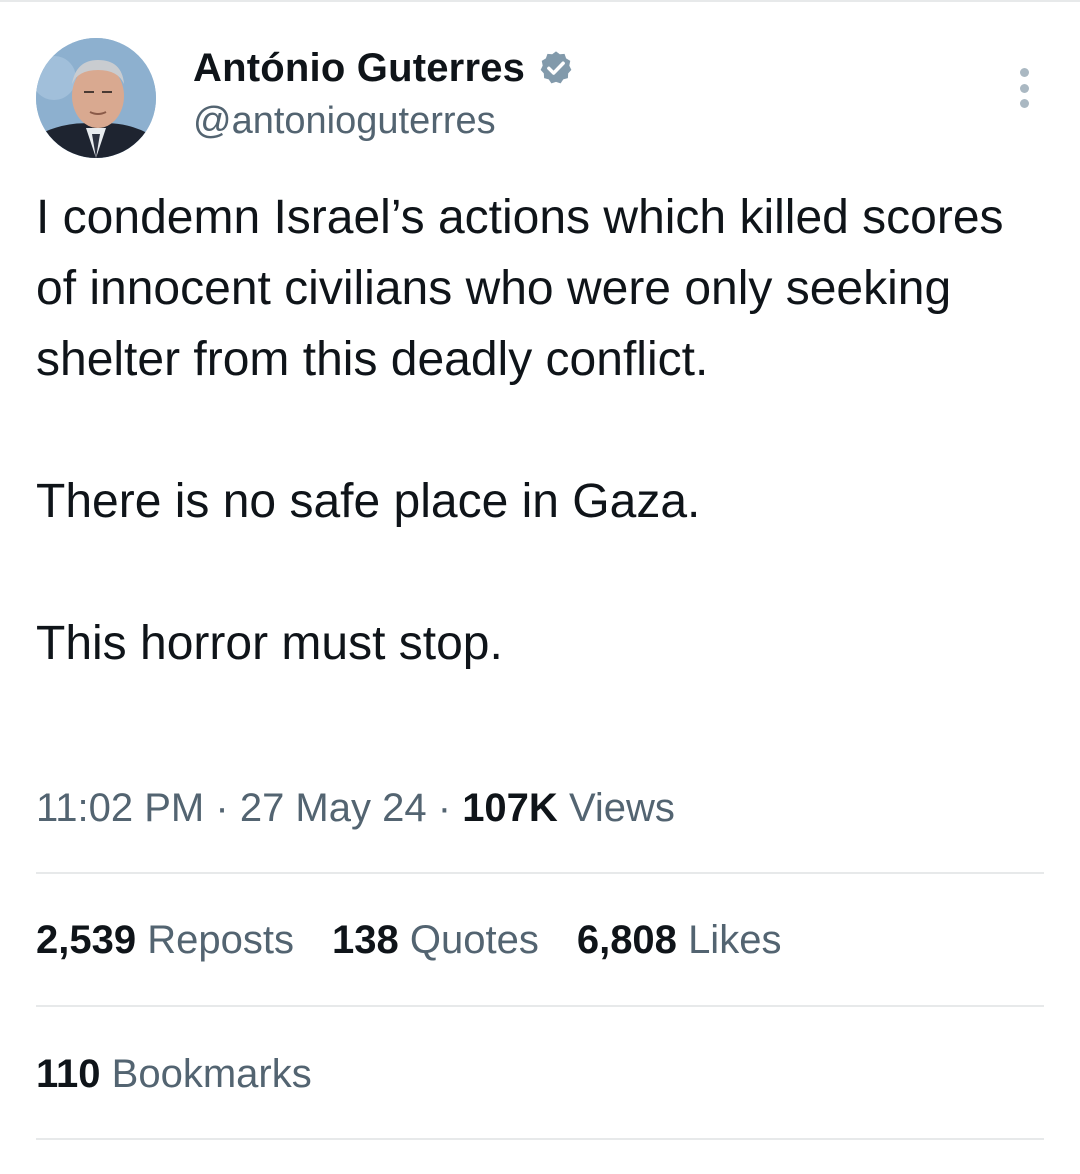 This screenshot has width=1080, height=1174. I want to click on more-options-icon, so click(1024, 88).